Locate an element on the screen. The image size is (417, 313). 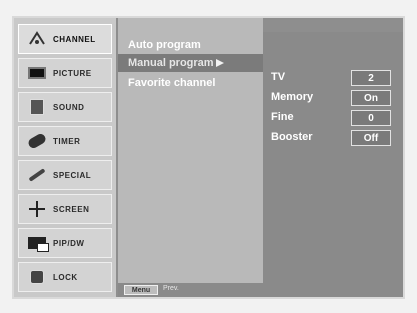
sidebar-item-label: SOUND is located at coordinates (69, 107).